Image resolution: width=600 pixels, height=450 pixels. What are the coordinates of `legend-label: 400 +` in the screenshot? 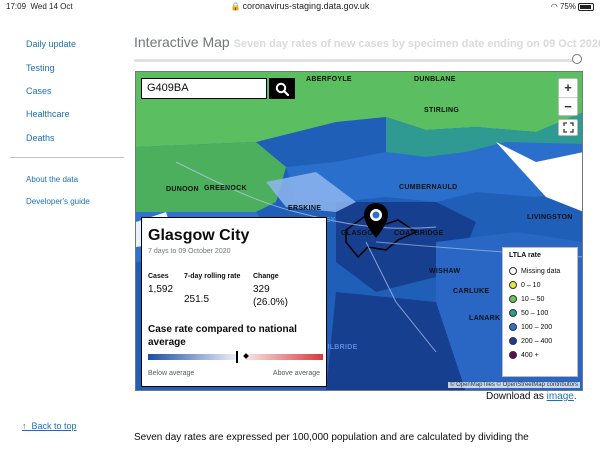 It's located at (530, 355).